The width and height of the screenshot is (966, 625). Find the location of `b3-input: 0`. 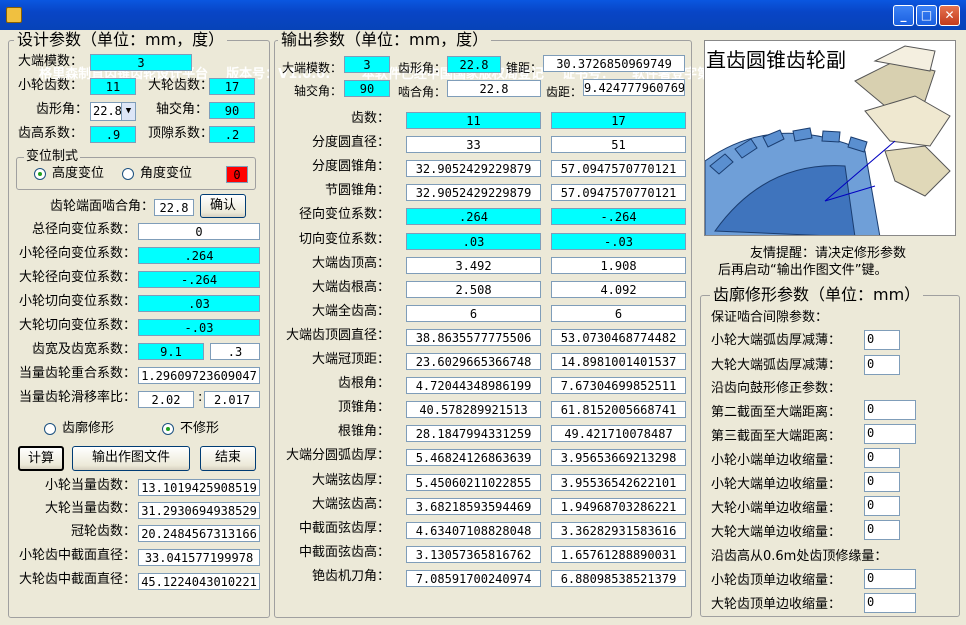

b3-input: 0 is located at coordinates (882, 458).